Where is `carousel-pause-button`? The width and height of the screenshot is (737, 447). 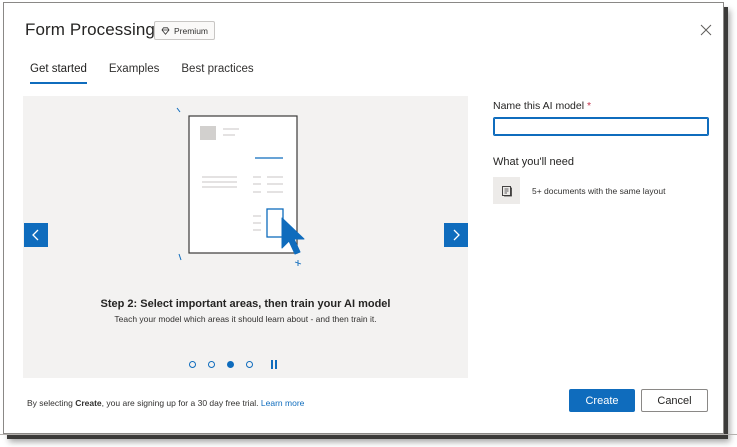
carousel-pause-button is located at coordinates (274, 364).